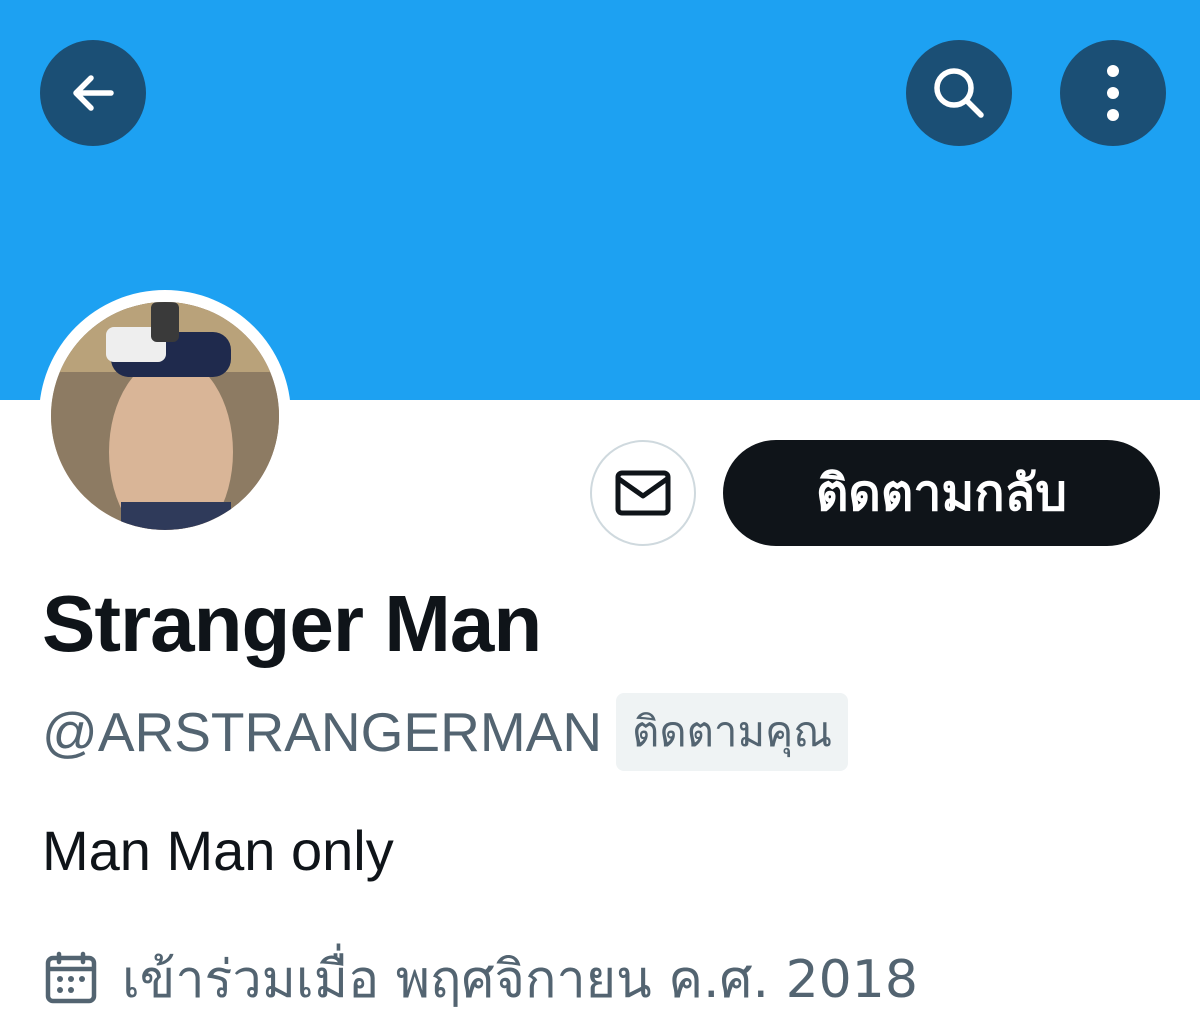  Describe the element at coordinates (71, 977) in the screenshot. I see `calendar-icon` at that location.